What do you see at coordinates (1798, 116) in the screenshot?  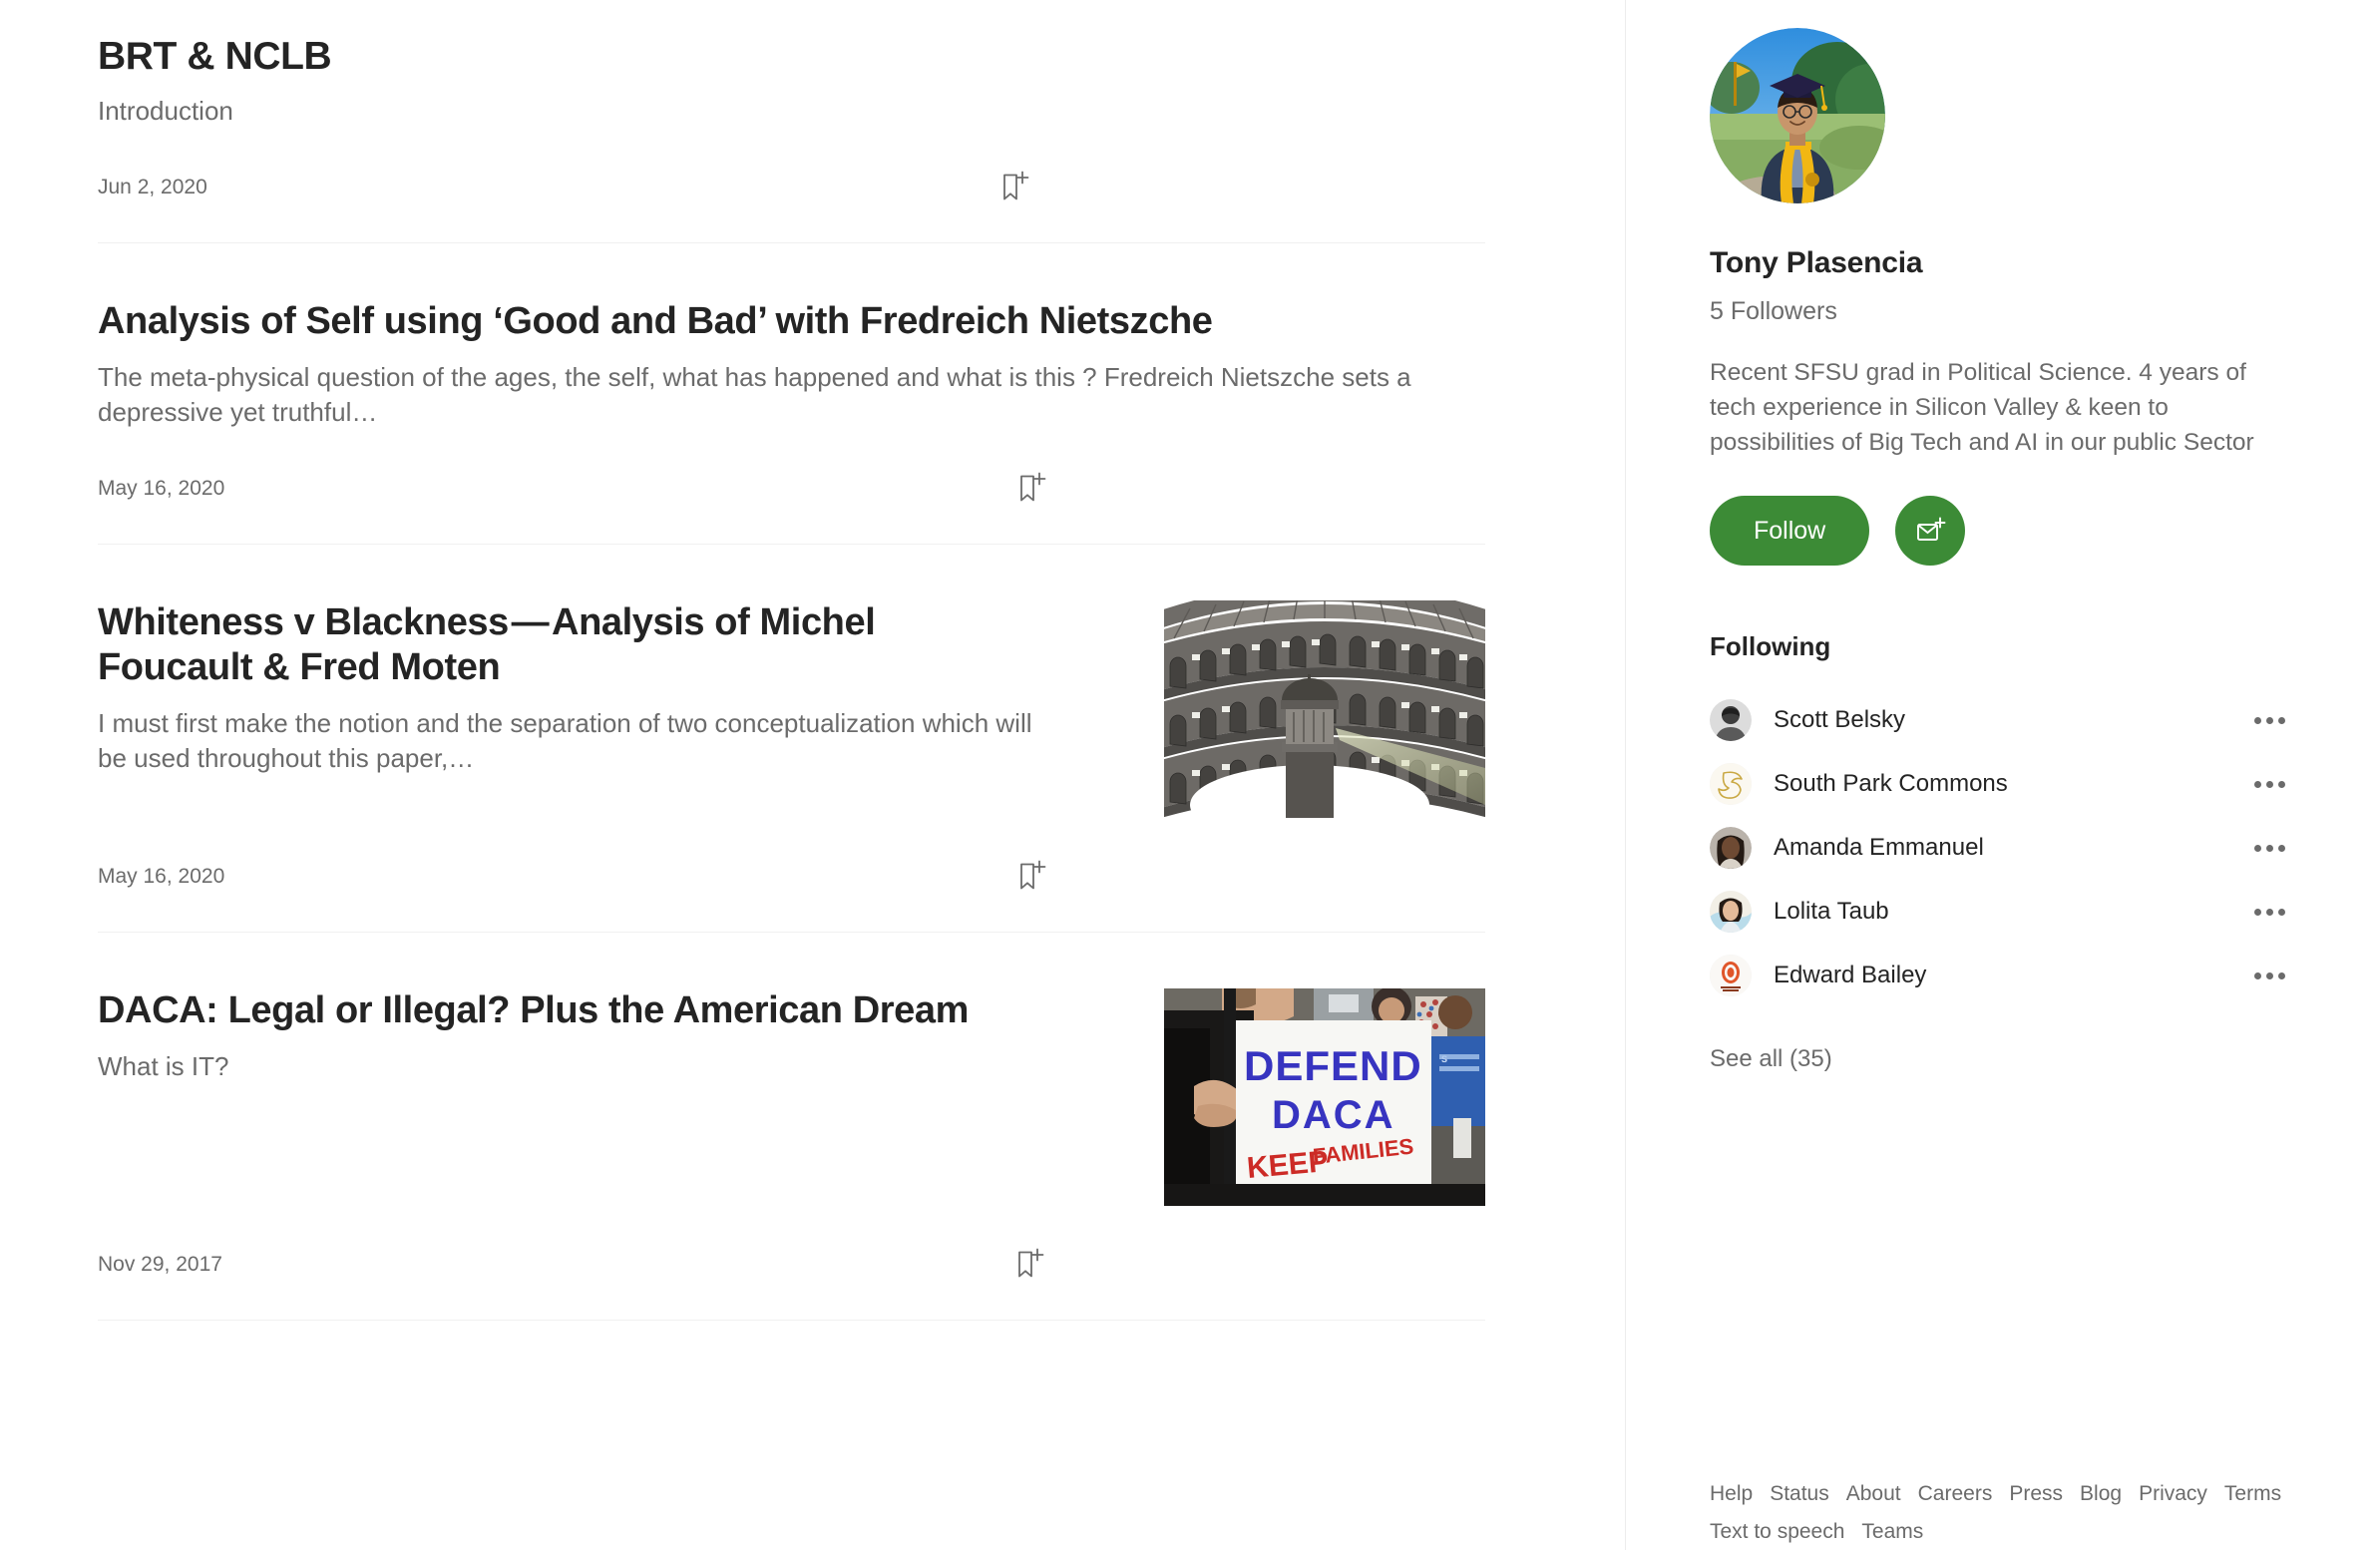 I see `profile-avatar-graduation-photo` at bounding box center [1798, 116].